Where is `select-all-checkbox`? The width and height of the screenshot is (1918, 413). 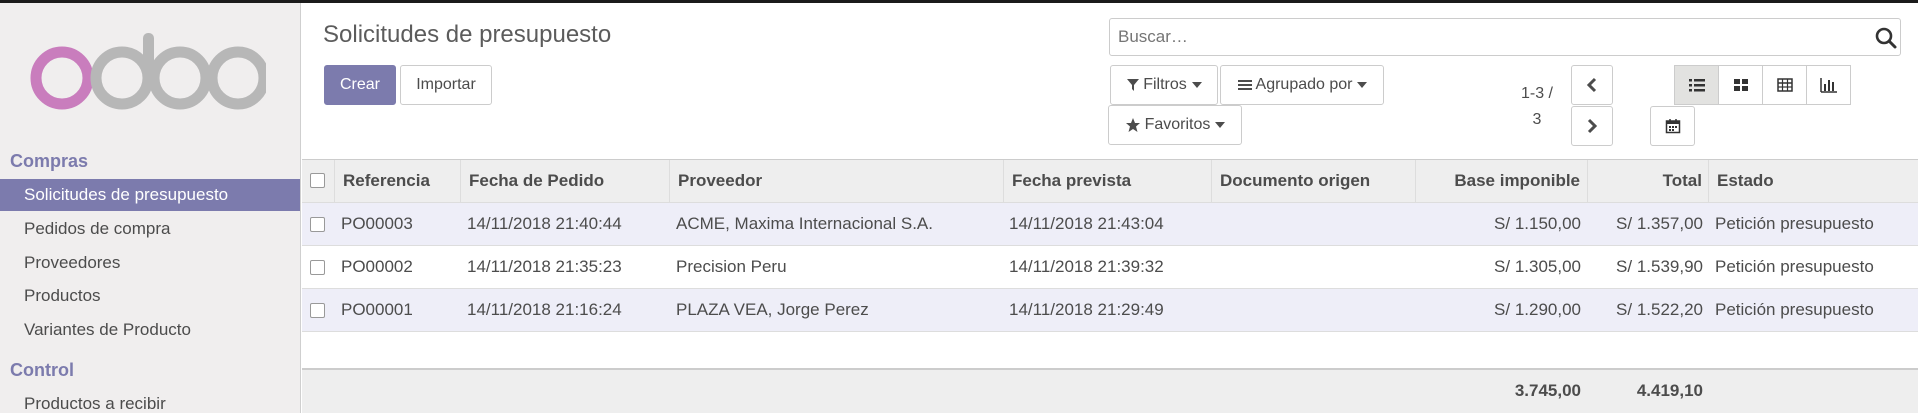
select-all-checkbox is located at coordinates (317, 180).